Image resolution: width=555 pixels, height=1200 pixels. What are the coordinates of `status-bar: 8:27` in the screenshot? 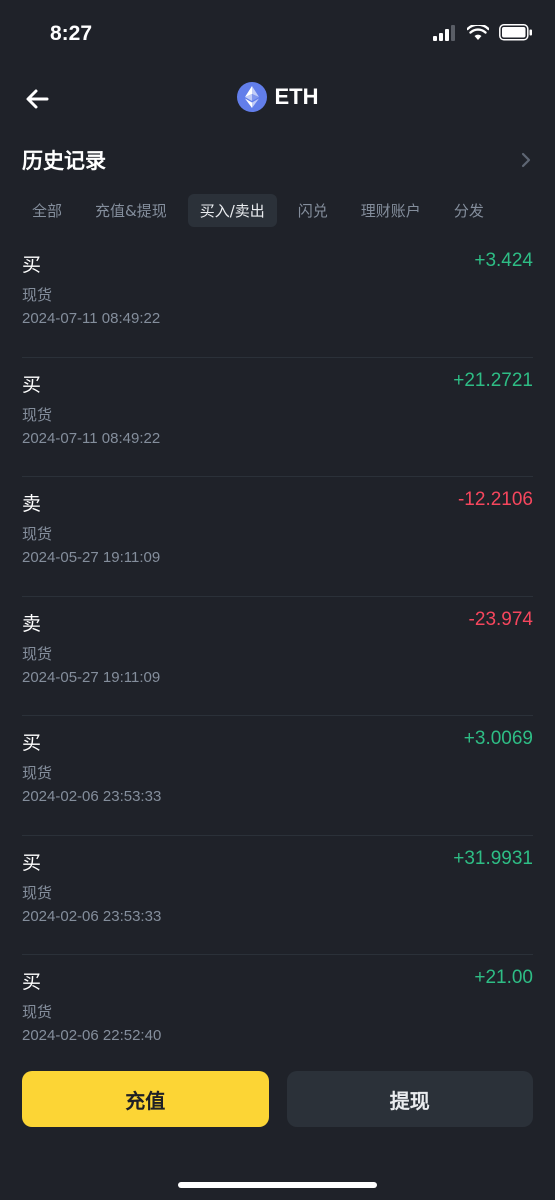 It's located at (277, 35).